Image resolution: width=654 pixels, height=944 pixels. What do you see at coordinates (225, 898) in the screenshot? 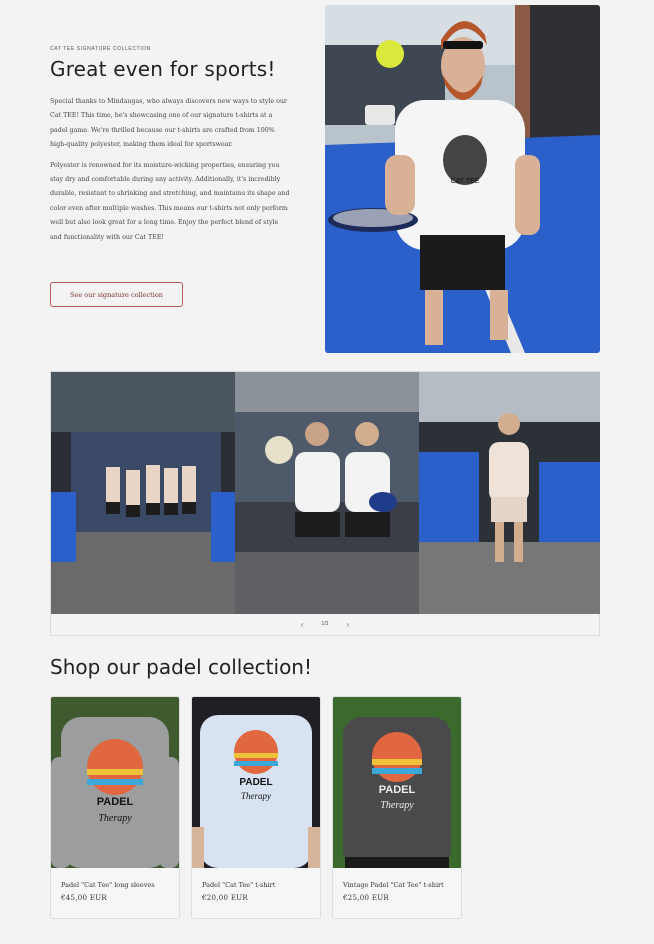
I see `product-price: €20,00 EUR` at bounding box center [225, 898].